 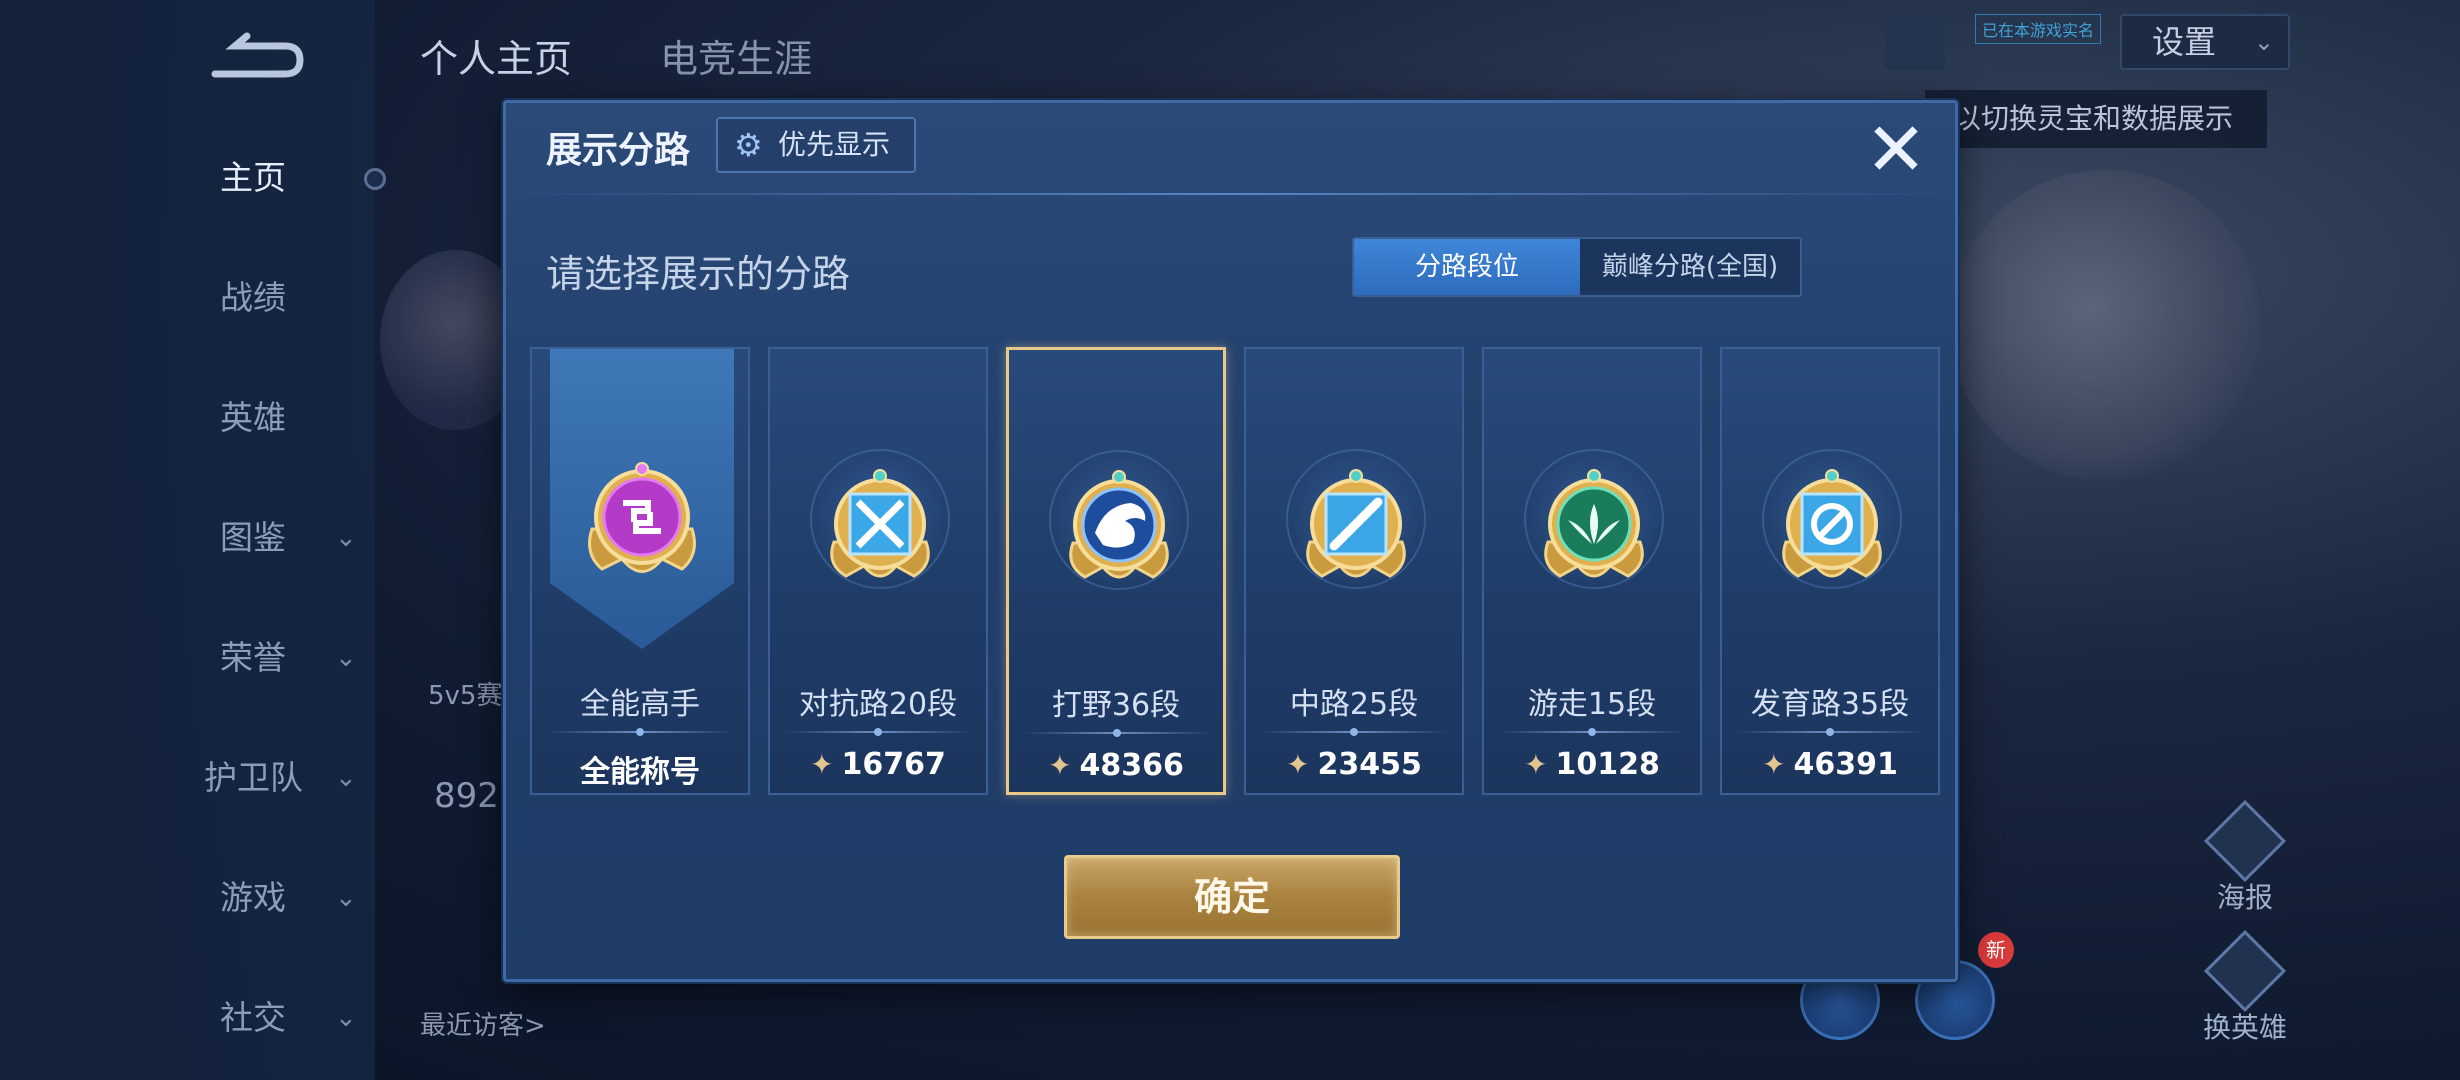 What do you see at coordinates (260, 178) in the screenshot?
I see `sidebar-item-home: 主页` at bounding box center [260, 178].